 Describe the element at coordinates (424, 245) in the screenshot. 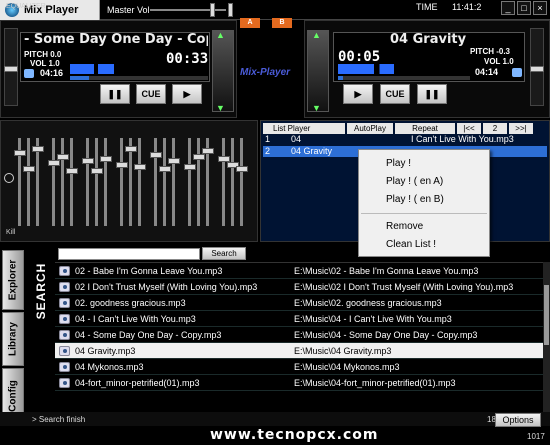

I see `menu-clean-list: Clean List !` at that location.